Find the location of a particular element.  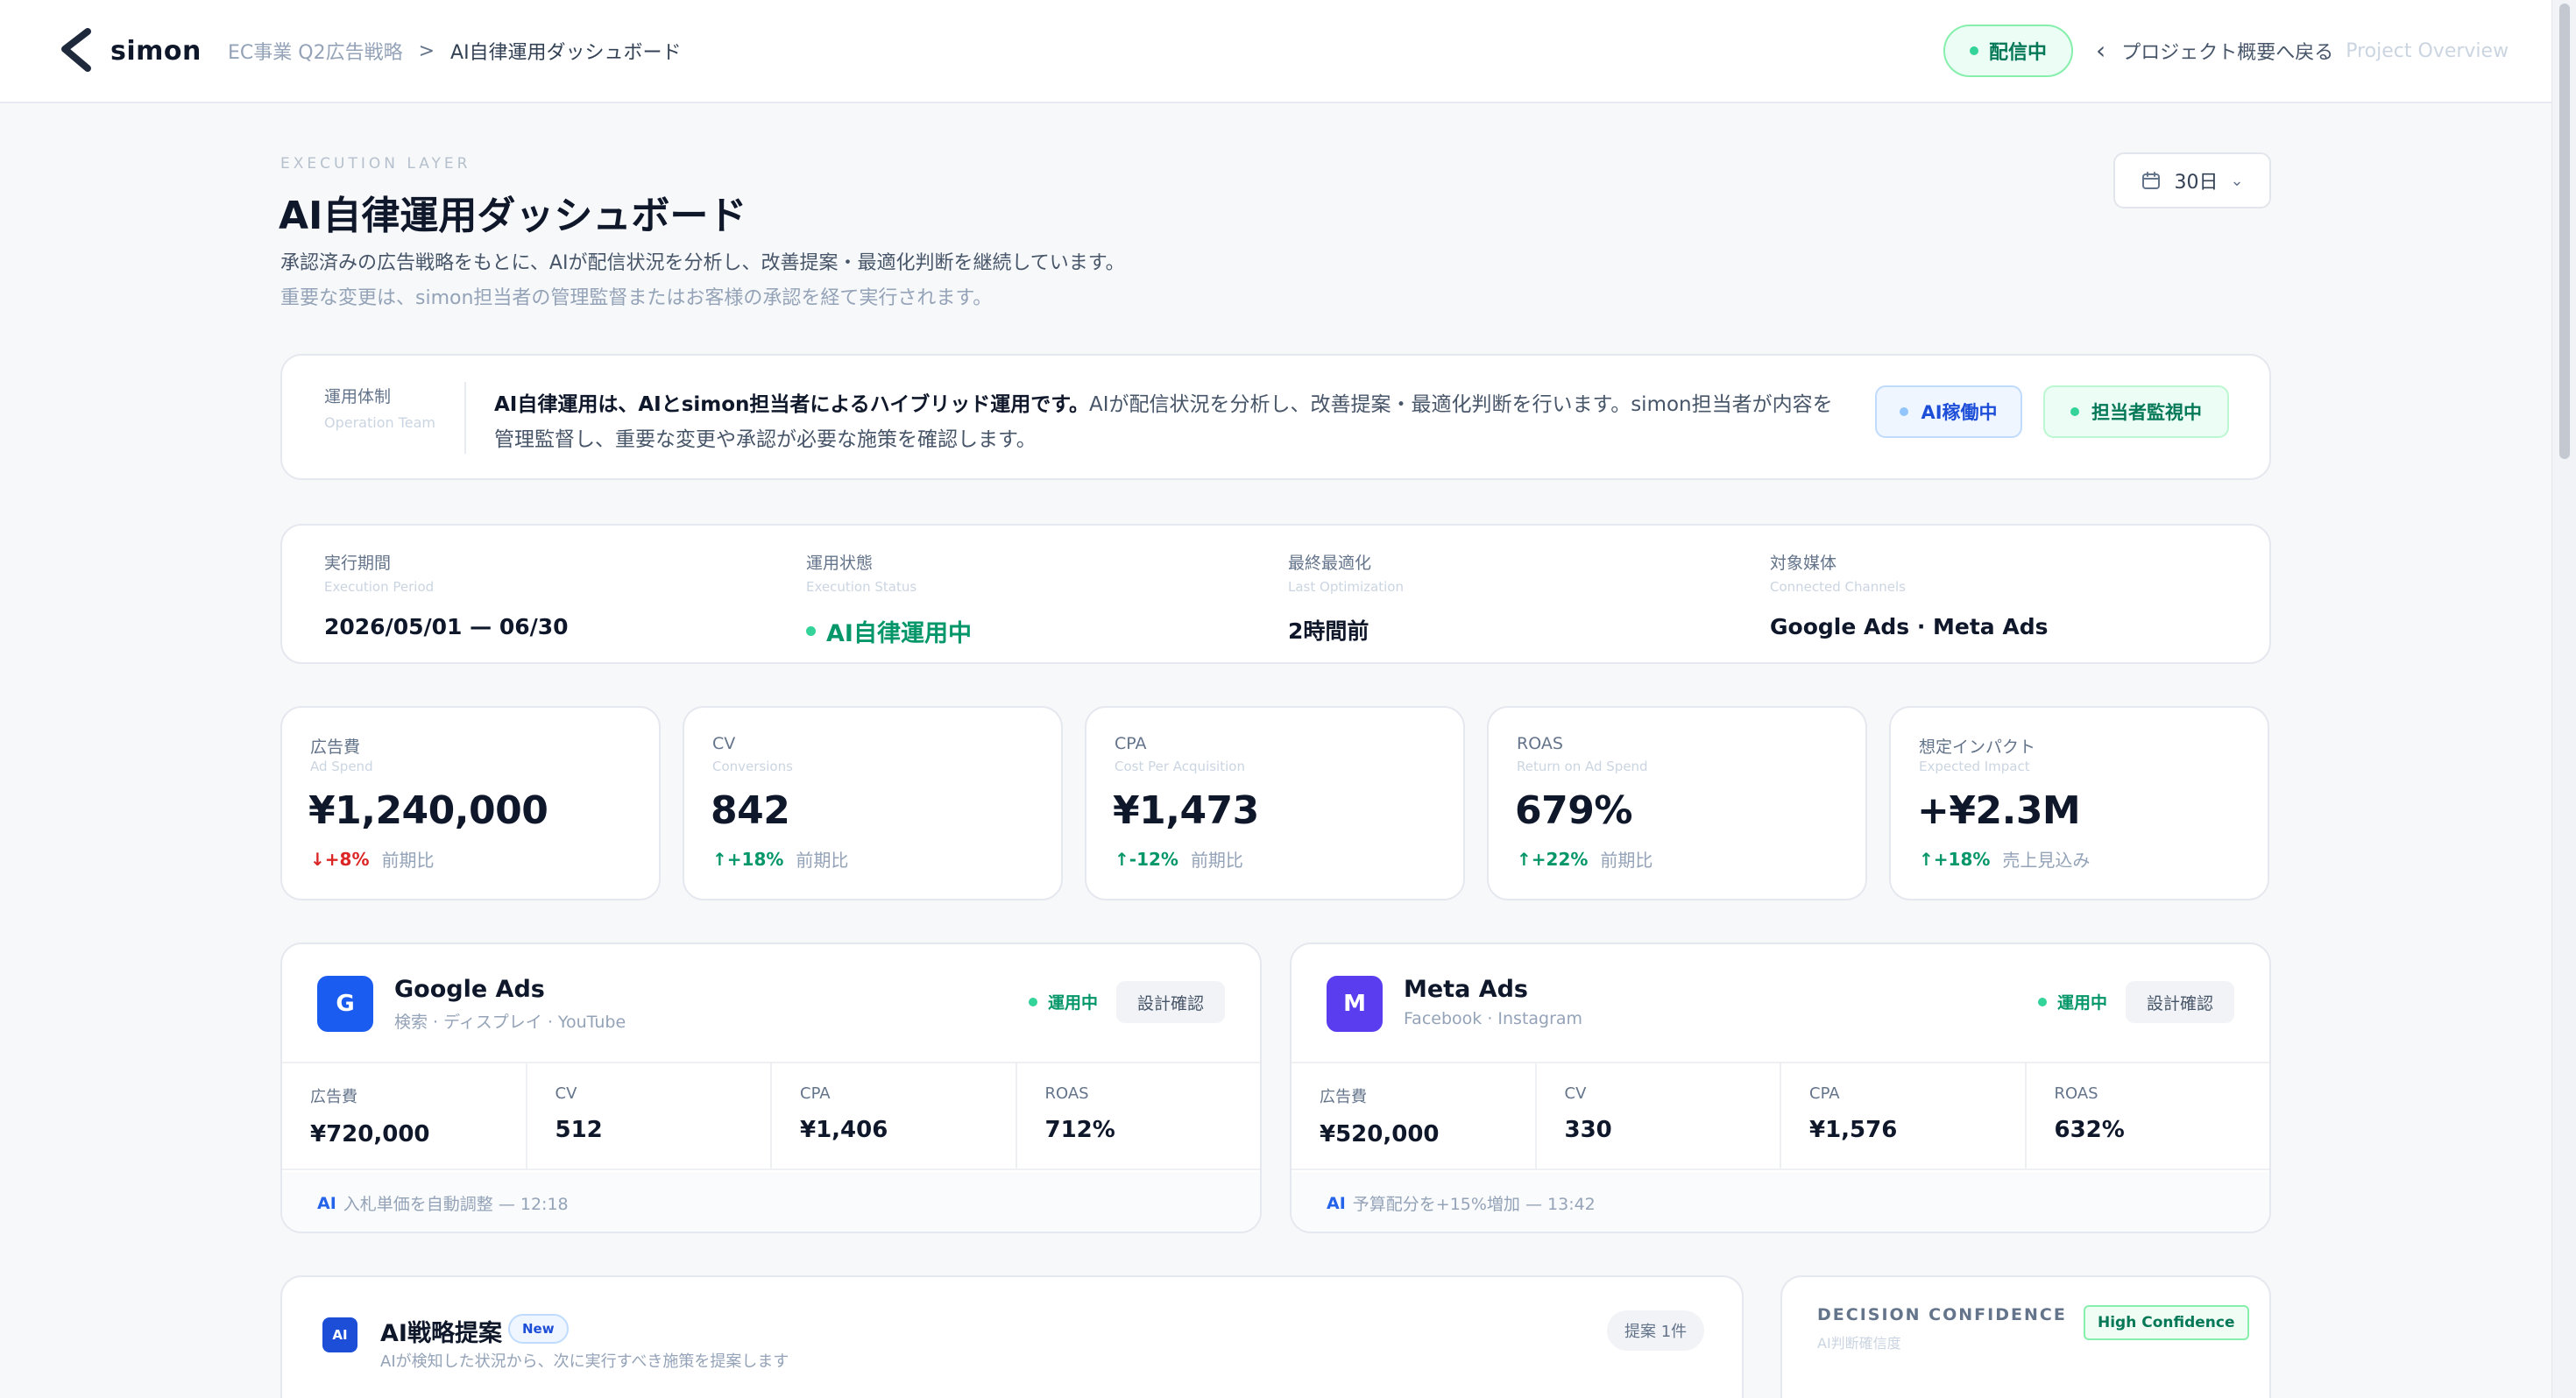

execution-status-label: 運用状態 is located at coordinates (840, 563).